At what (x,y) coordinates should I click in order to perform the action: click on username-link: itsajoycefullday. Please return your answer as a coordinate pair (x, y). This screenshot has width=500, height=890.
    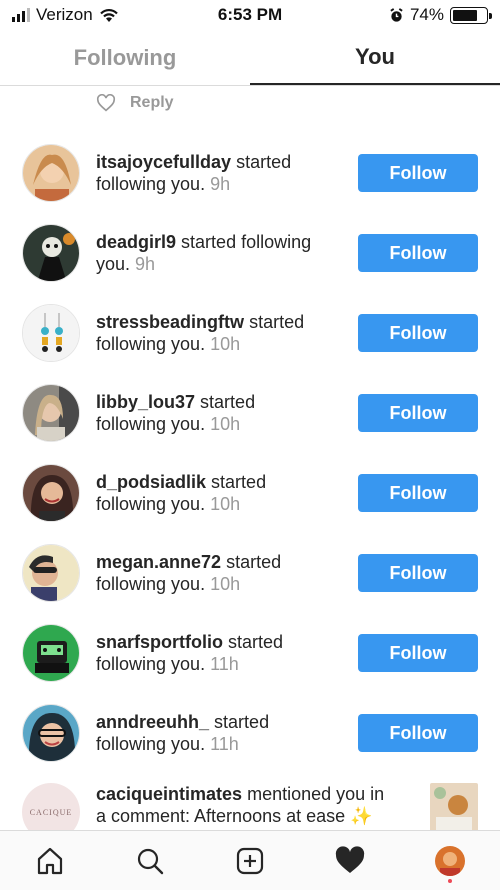
    Looking at the image, I should click on (163, 162).